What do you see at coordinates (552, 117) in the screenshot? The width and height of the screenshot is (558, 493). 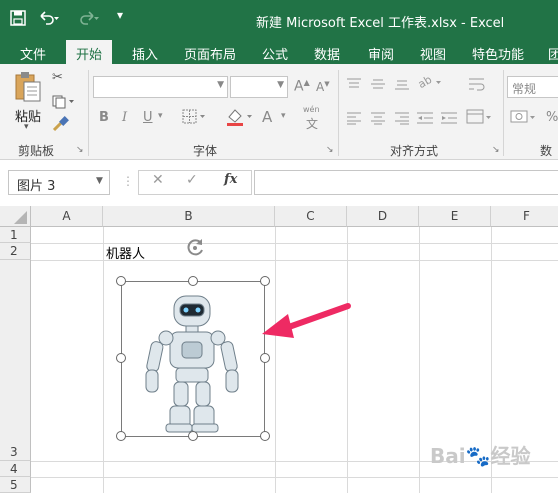 I see `percent-icon: %` at bounding box center [552, 117].